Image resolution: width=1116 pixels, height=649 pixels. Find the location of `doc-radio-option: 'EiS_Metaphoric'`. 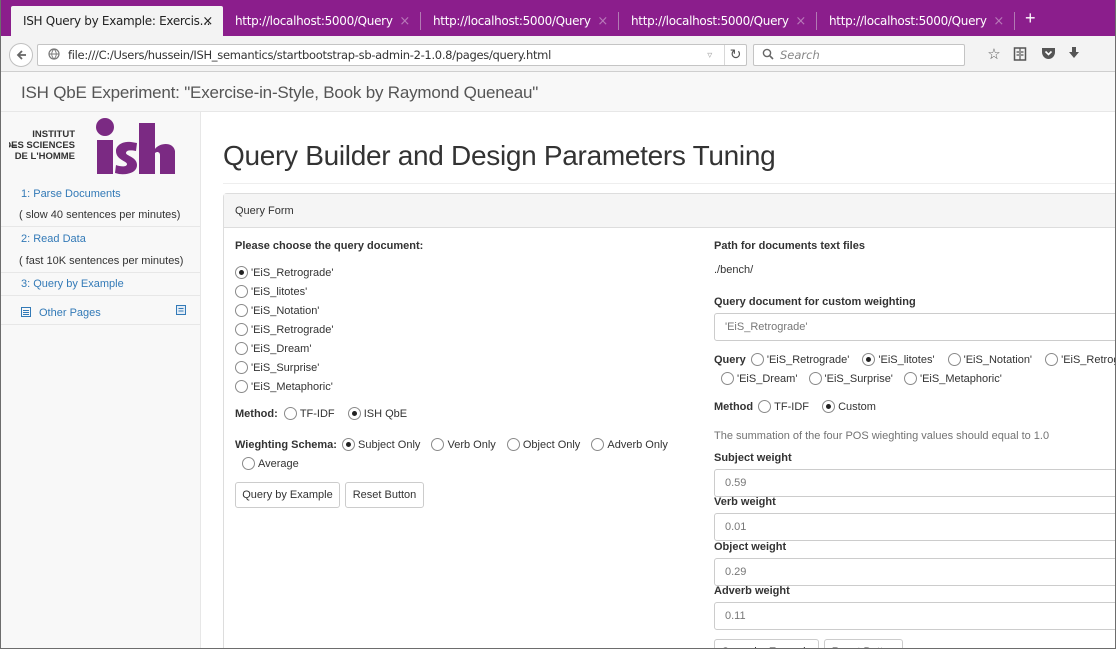

doc-radio-option: 'EiS_Metaphoric' is located at coordinates (284, 386).